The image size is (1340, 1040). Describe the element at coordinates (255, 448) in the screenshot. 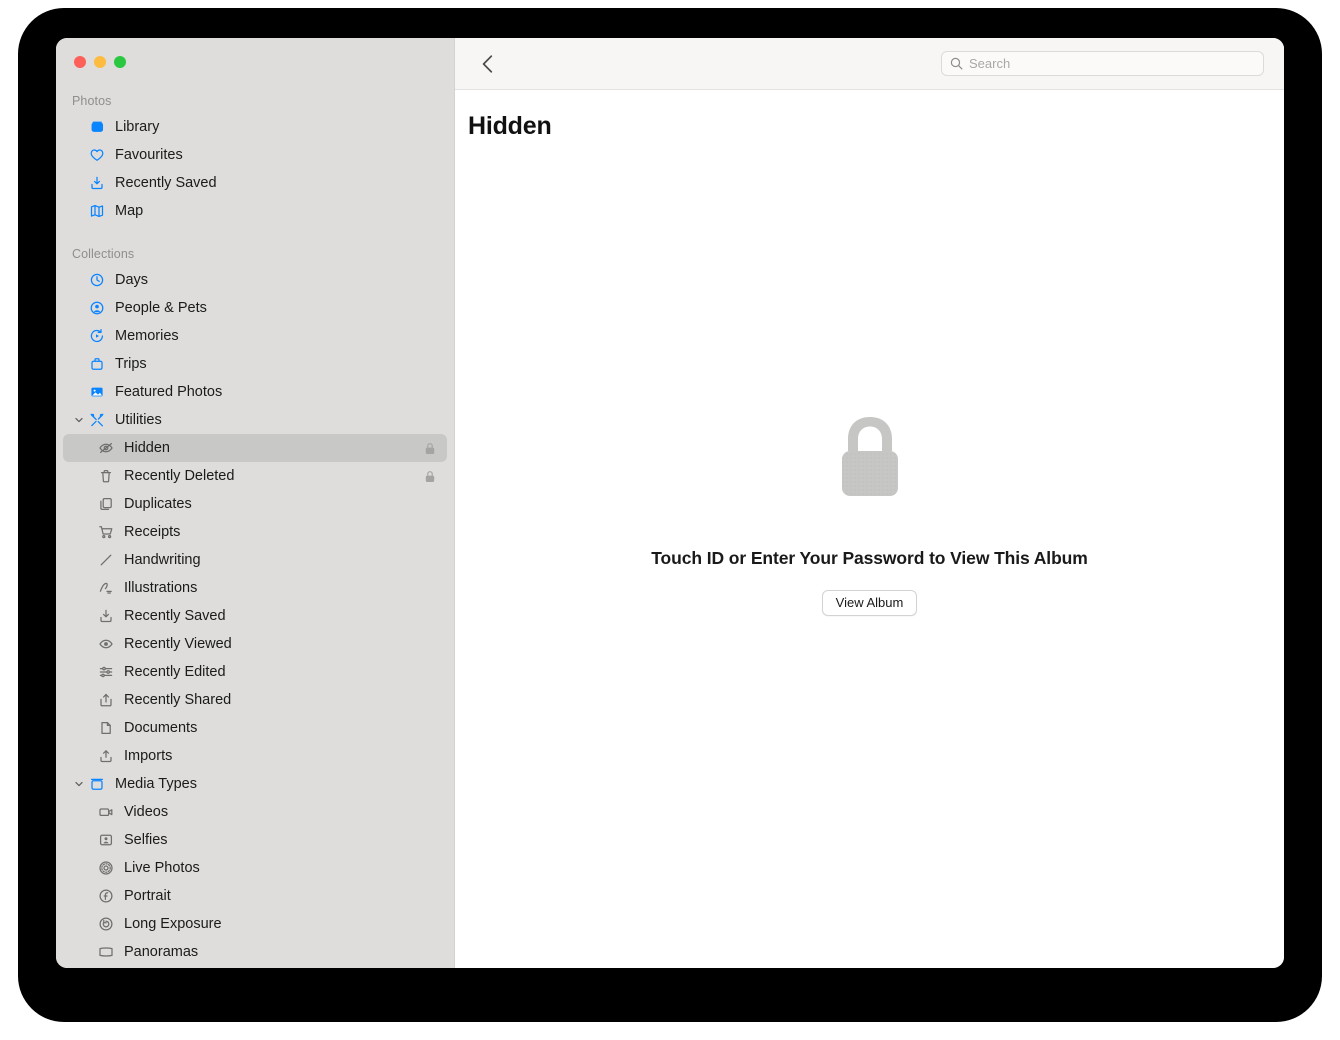

I see `sidebar-item-hidden: Hidden` at that location.